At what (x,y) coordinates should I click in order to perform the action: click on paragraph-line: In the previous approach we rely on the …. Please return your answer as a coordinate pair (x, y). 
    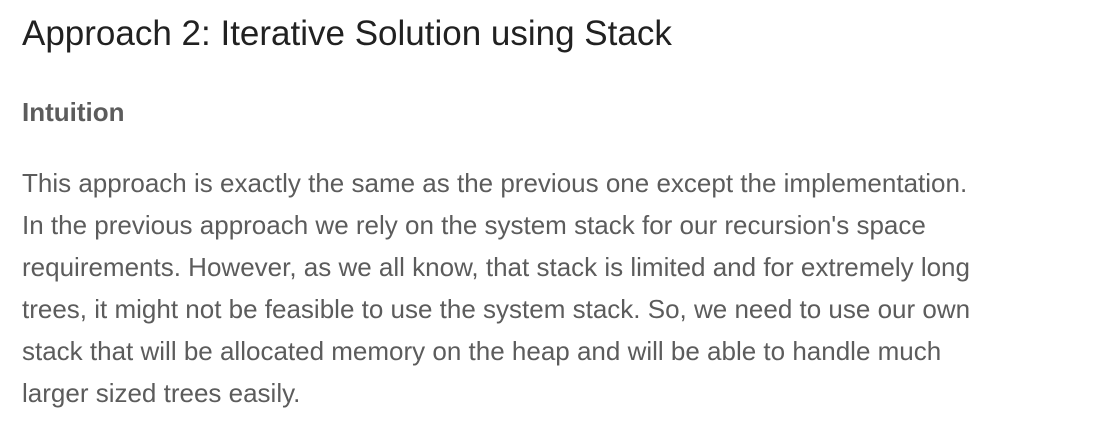
    Looking at the image, I should click on (474, 225).